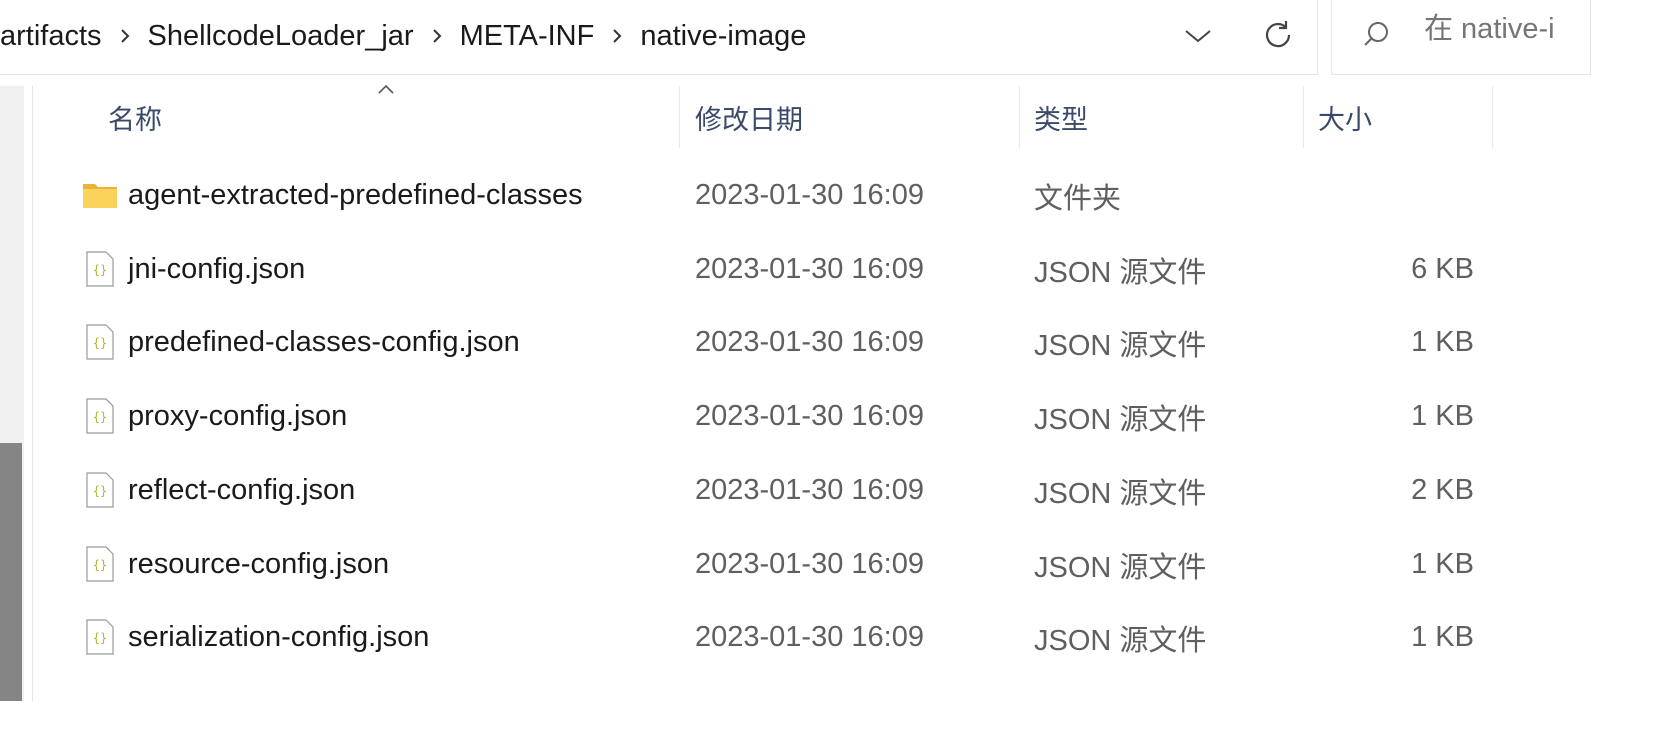 This screenshot has height=742, width=1659. Describe the element at coordinates (324, 342) in the screenshot. I see `file-name: predefined-classes-config.json` at that location.